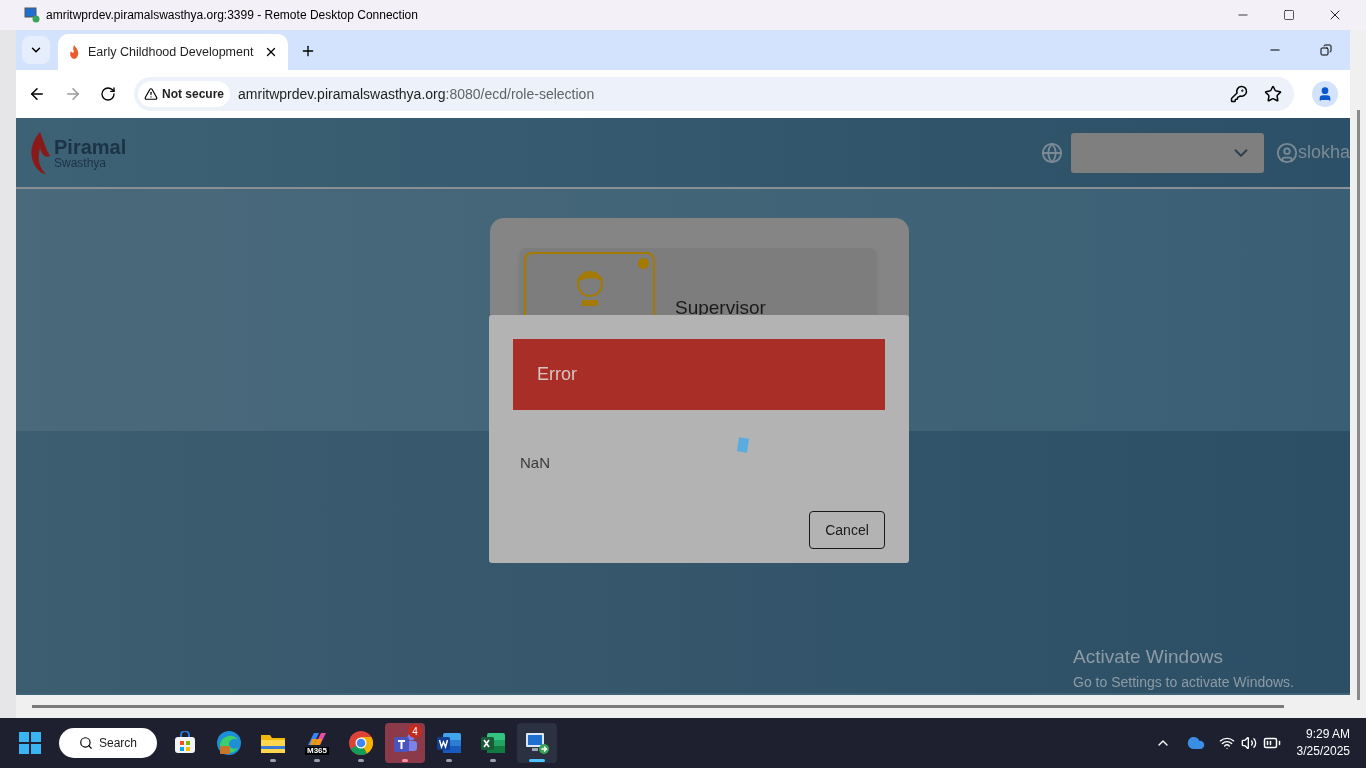 This screenshot has height=768, width=1366. What do you see at coordinates (308, 51) in the screenshot?
I see `new-tab-icon` at bounding box center [308, 51].